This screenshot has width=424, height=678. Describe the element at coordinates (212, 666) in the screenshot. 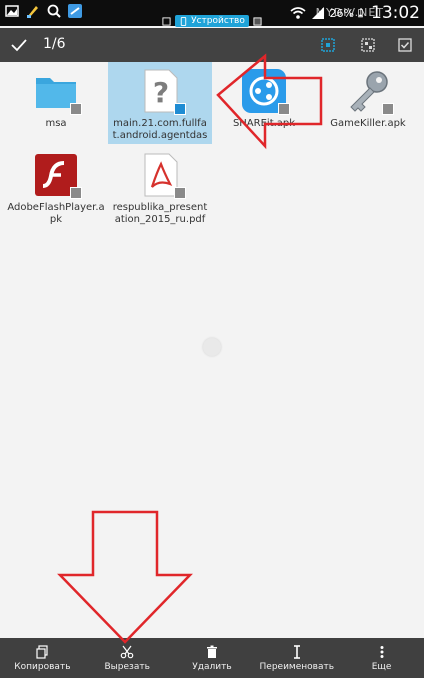

I see `delete-label: Удалить` at that location.